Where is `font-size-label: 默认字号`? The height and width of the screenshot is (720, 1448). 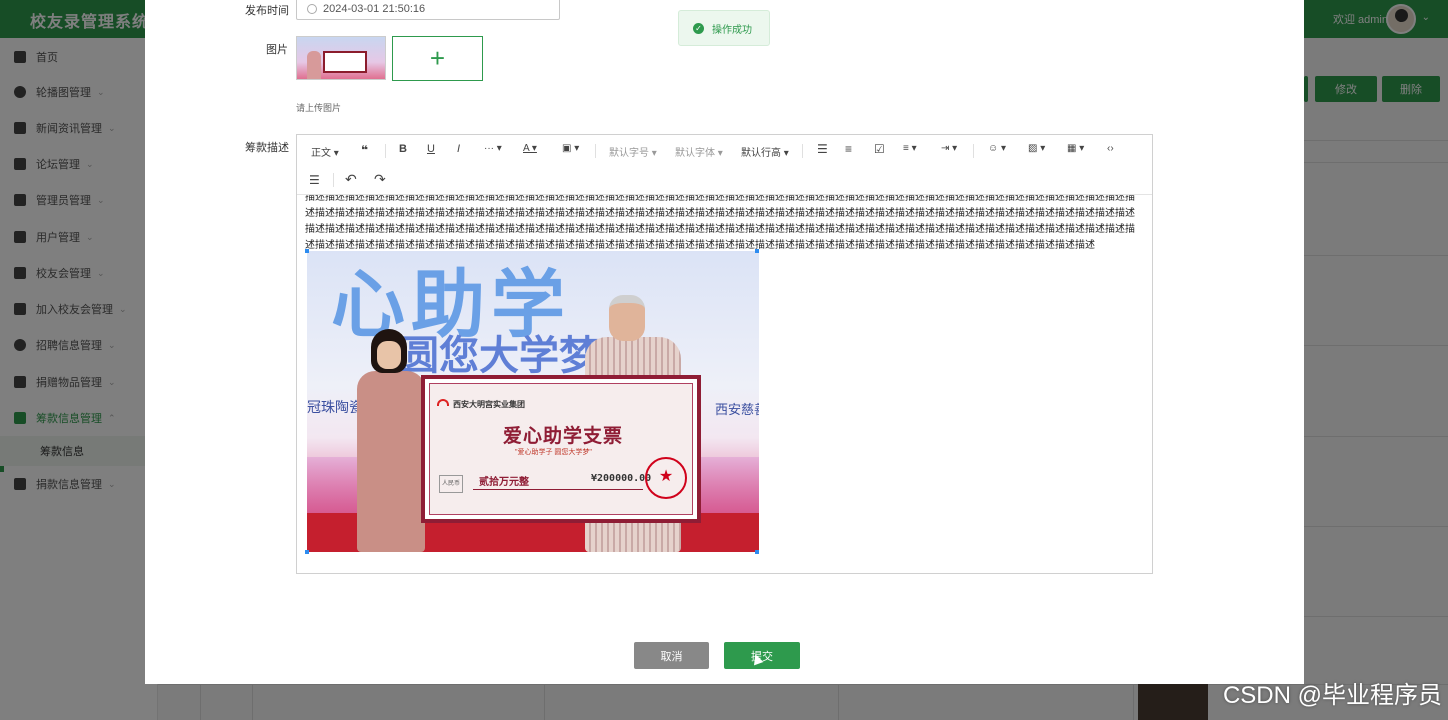 font-size-label: 默认字号 is located at coordinates (629, 153).